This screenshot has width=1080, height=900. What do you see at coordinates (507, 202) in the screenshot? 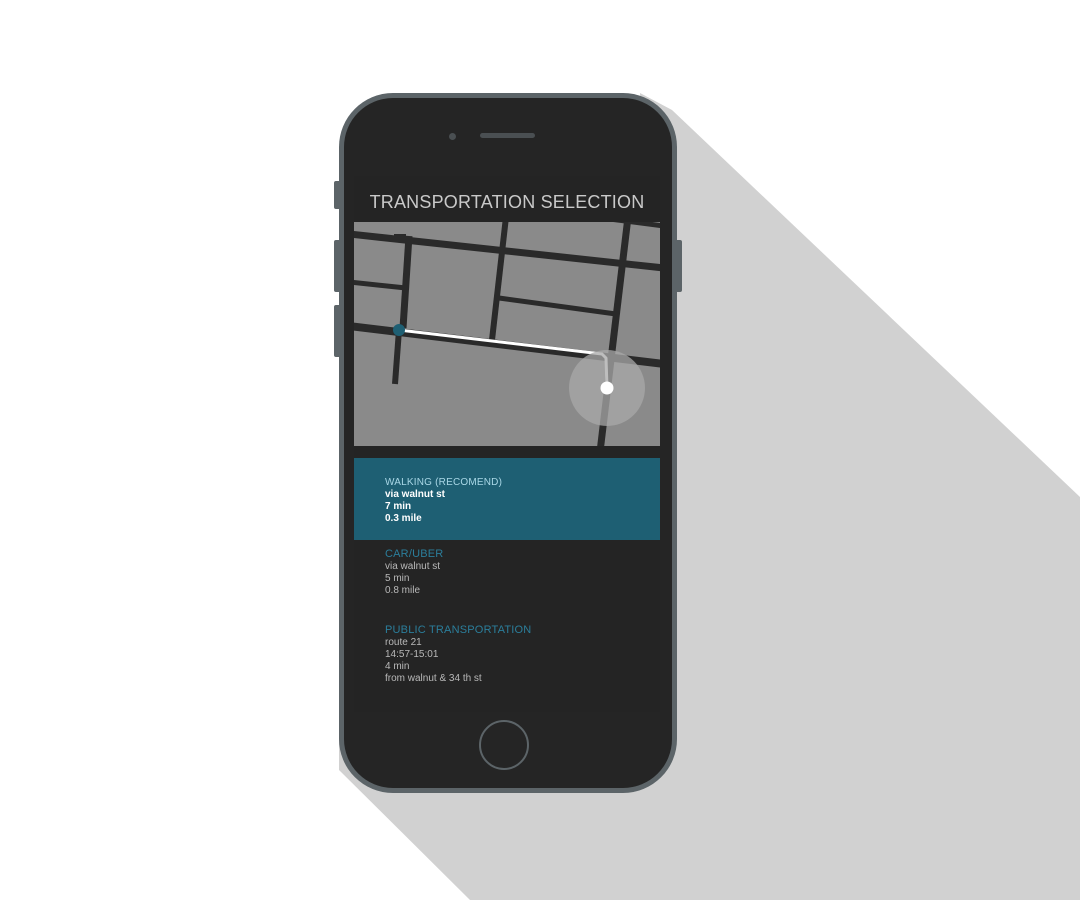
I see `page-title: TRANSPORTATION SELECTION` at bounding box center [507, 202].